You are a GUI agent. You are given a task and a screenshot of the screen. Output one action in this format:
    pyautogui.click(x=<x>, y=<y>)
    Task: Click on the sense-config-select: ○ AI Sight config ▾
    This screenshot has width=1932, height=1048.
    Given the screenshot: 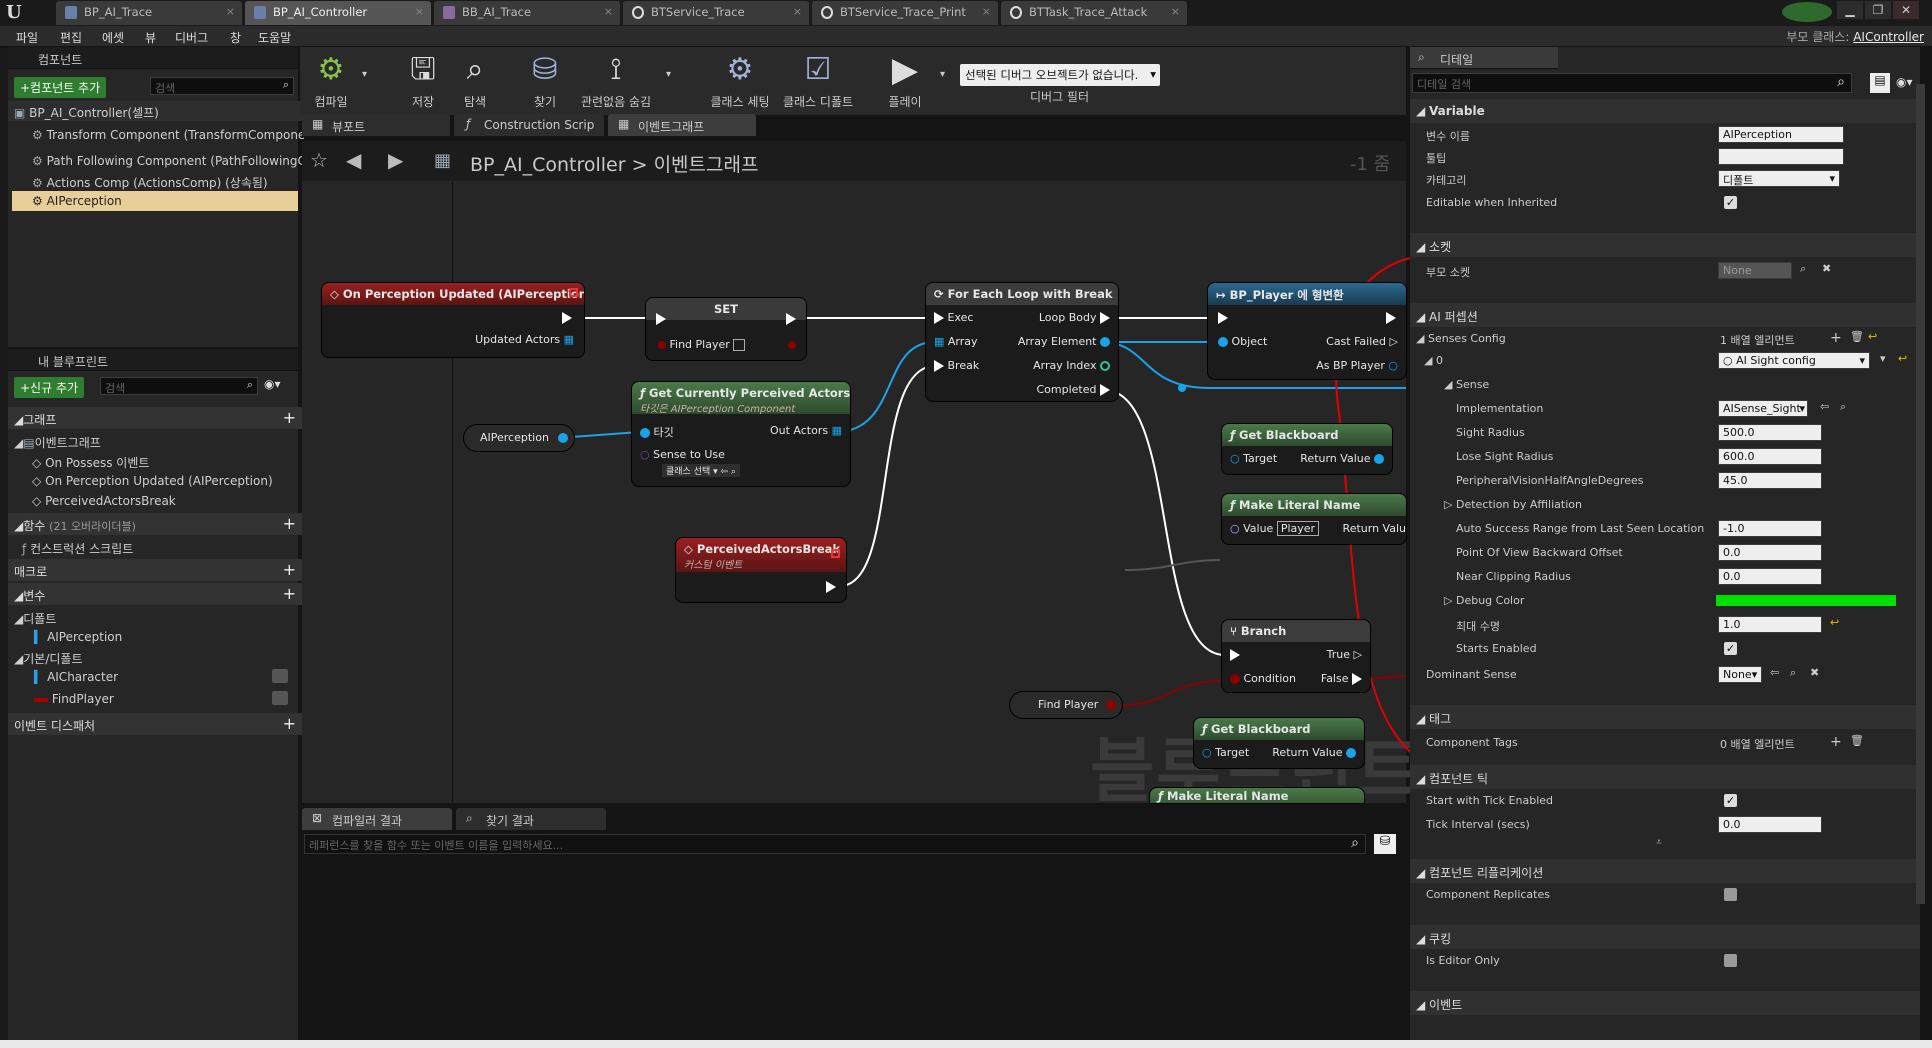 What is the action you would take?
    pyautogui.click(x=1794, y=360)
    